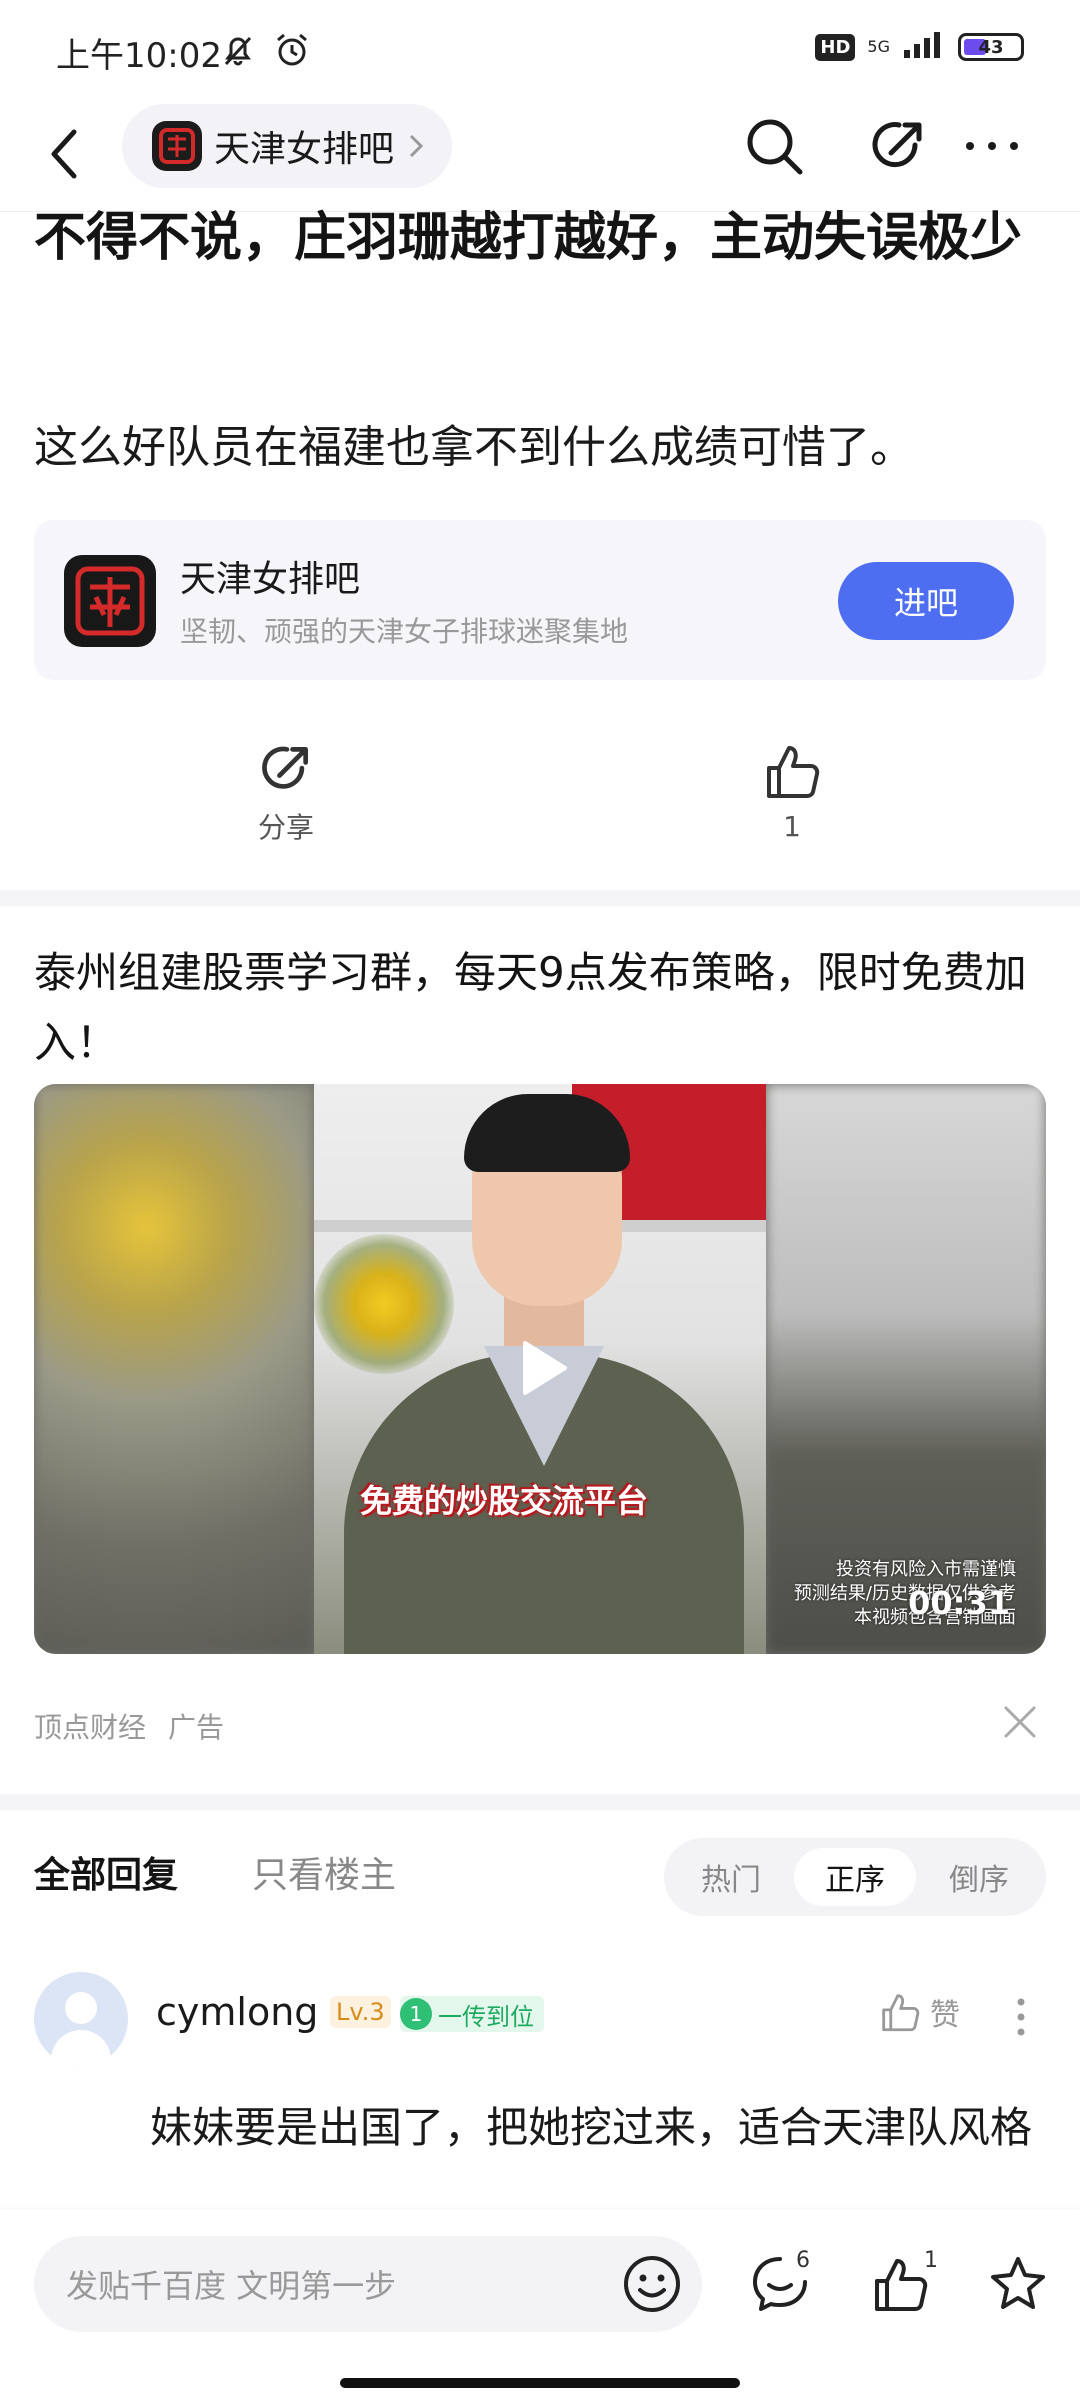  I want to click on hd-badge: HD, so click(835, 47).